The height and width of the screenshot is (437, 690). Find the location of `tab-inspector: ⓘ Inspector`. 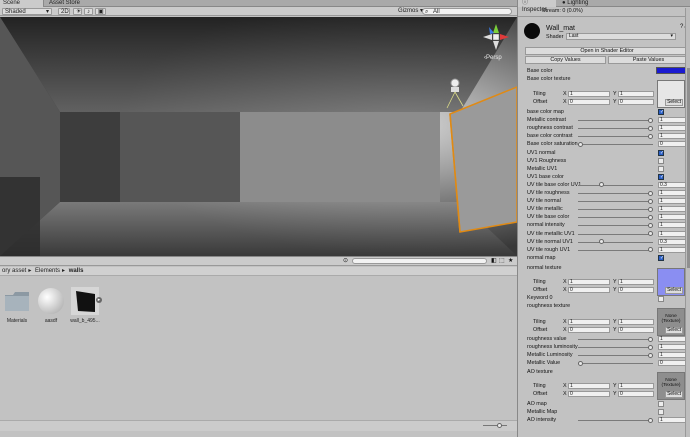

tab-inspector: ⓘ Inspector is located at coordinates (537, 6).